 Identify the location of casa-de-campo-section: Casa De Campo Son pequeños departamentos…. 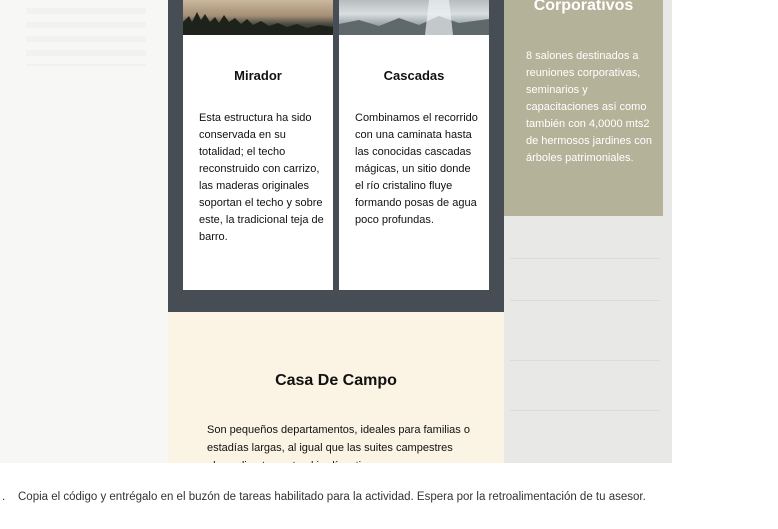
(336, 387).